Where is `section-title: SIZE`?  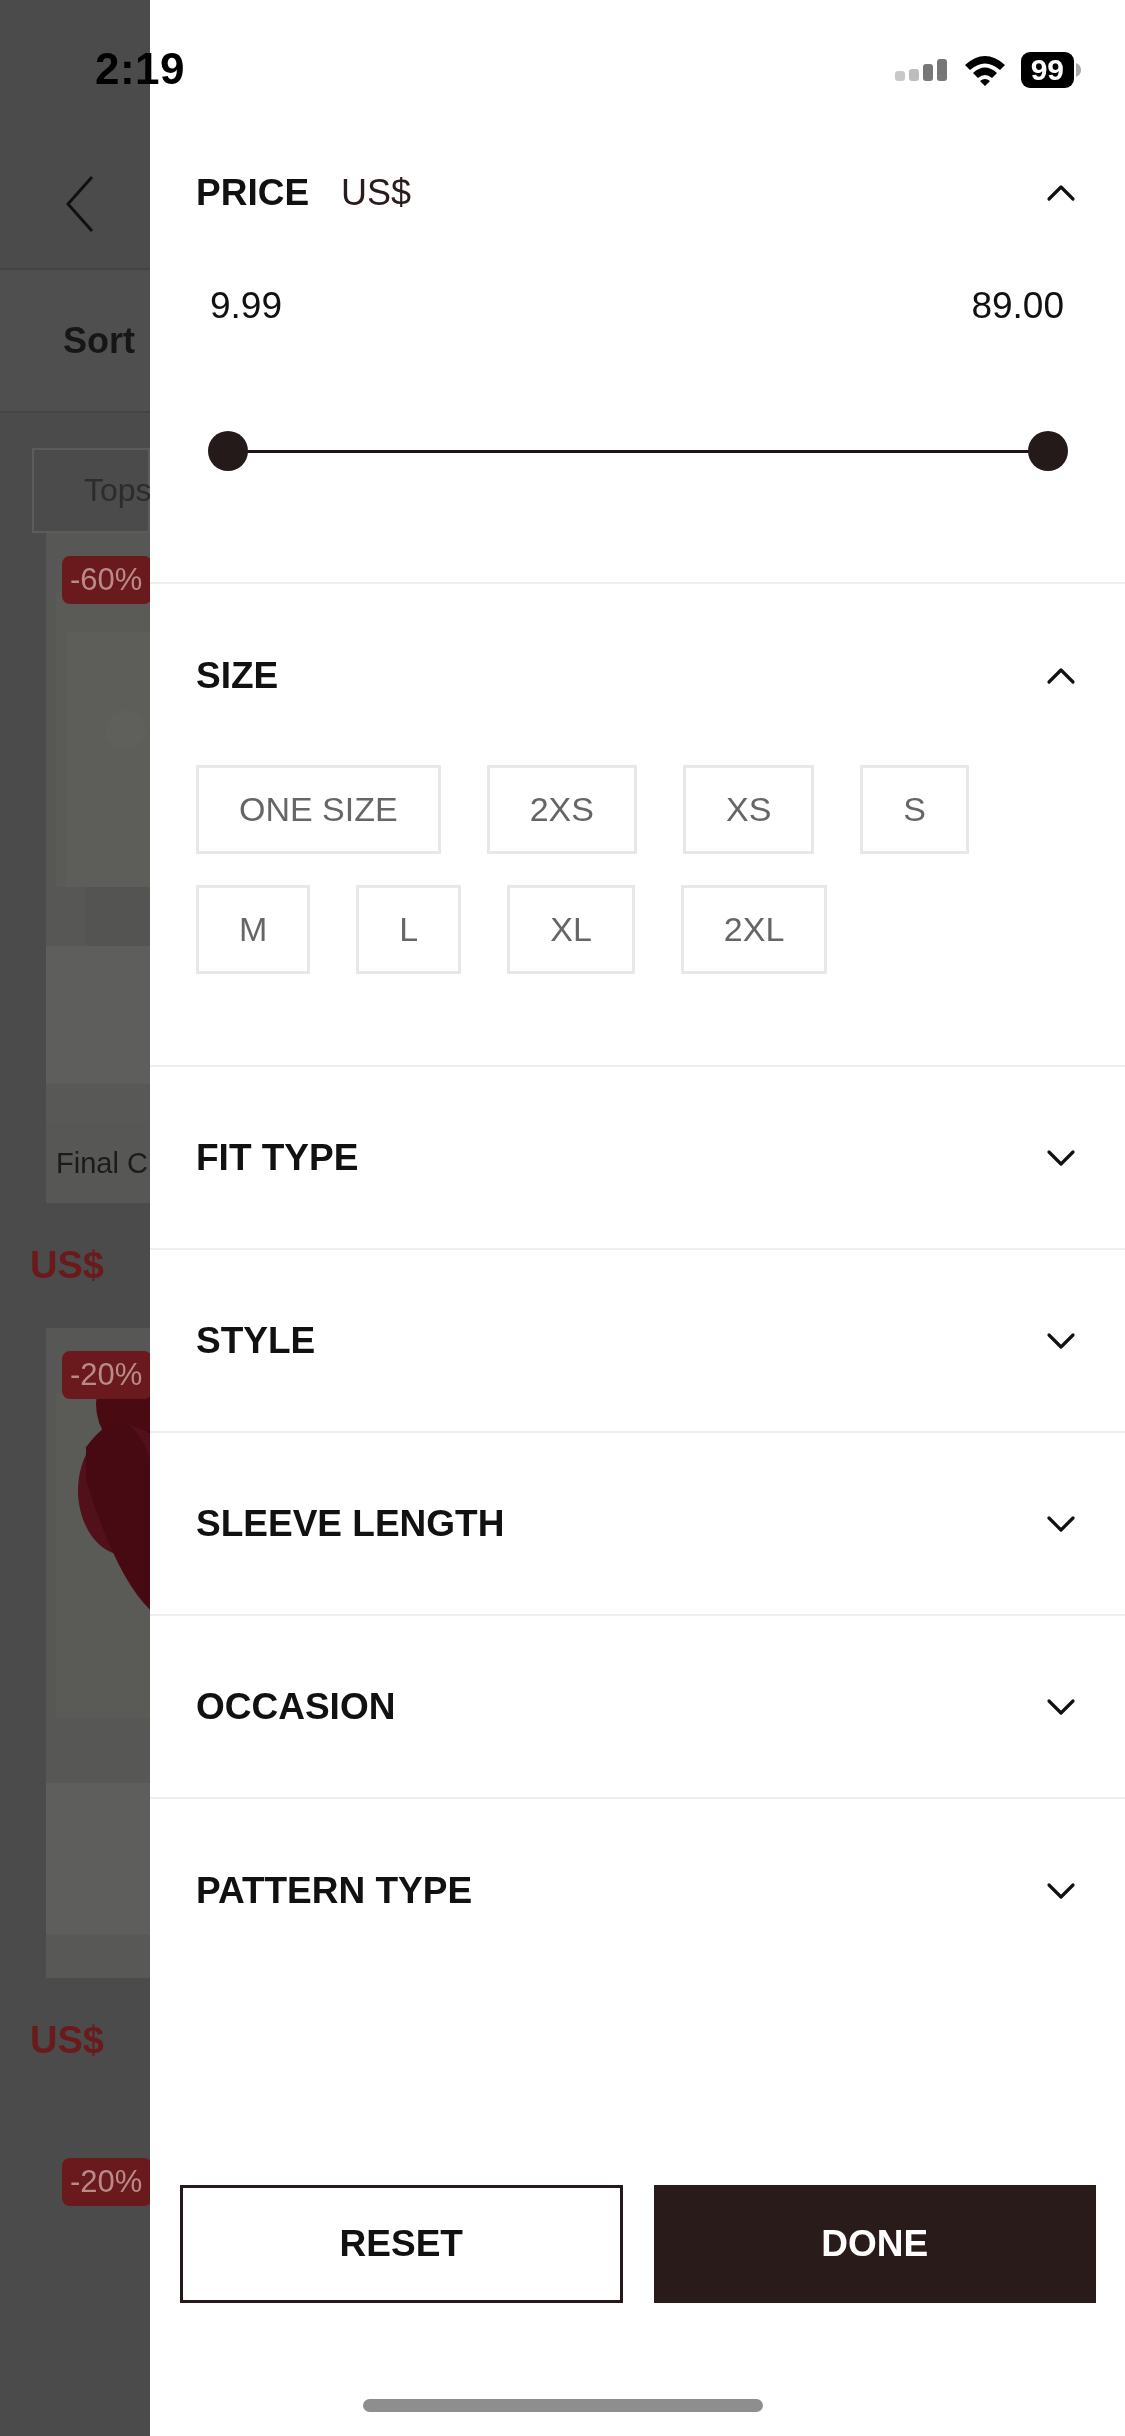
section-title: SIZE is located at coordinates (237, 676).